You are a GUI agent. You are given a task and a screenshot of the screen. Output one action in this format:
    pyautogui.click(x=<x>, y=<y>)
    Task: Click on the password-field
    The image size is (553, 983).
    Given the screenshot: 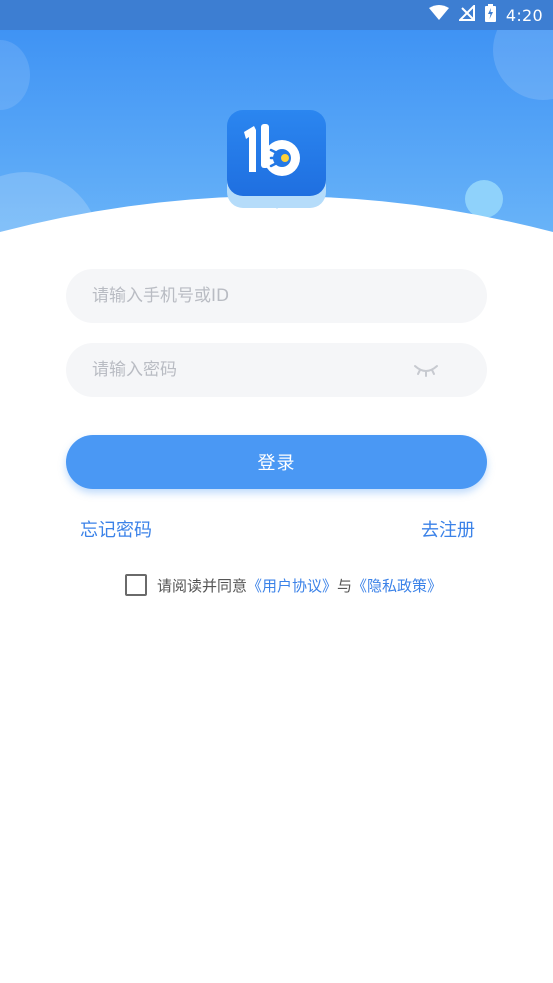 What is the action you would take?
    pyautogui.click(x=276, y=370)
    